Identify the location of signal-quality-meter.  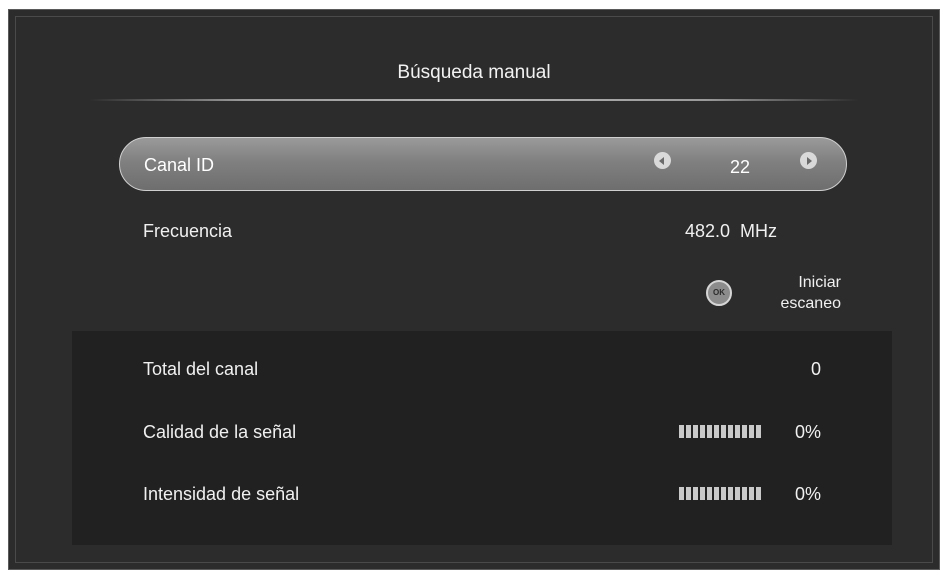
(721, 431).